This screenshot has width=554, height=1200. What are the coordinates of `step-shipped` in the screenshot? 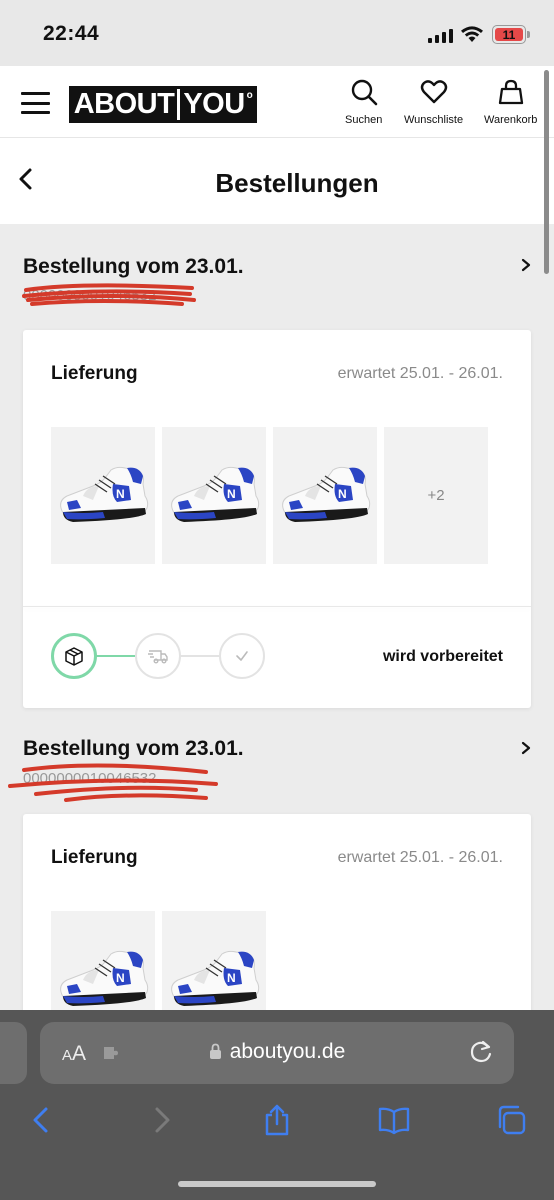 It's located at (158, 656).